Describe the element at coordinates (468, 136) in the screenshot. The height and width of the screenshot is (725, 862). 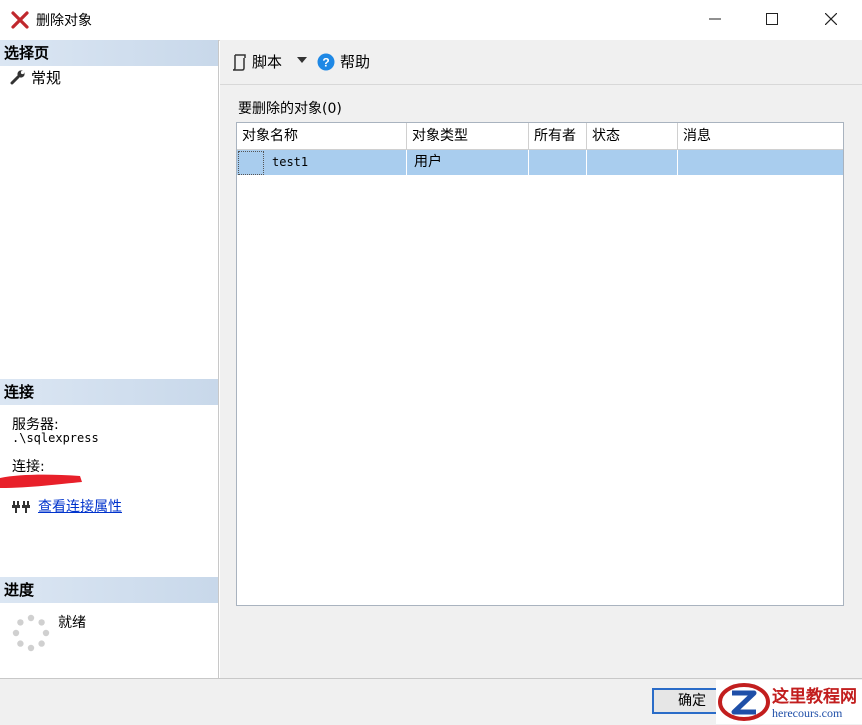
I see `col-header-type: 对象类型` at that location.